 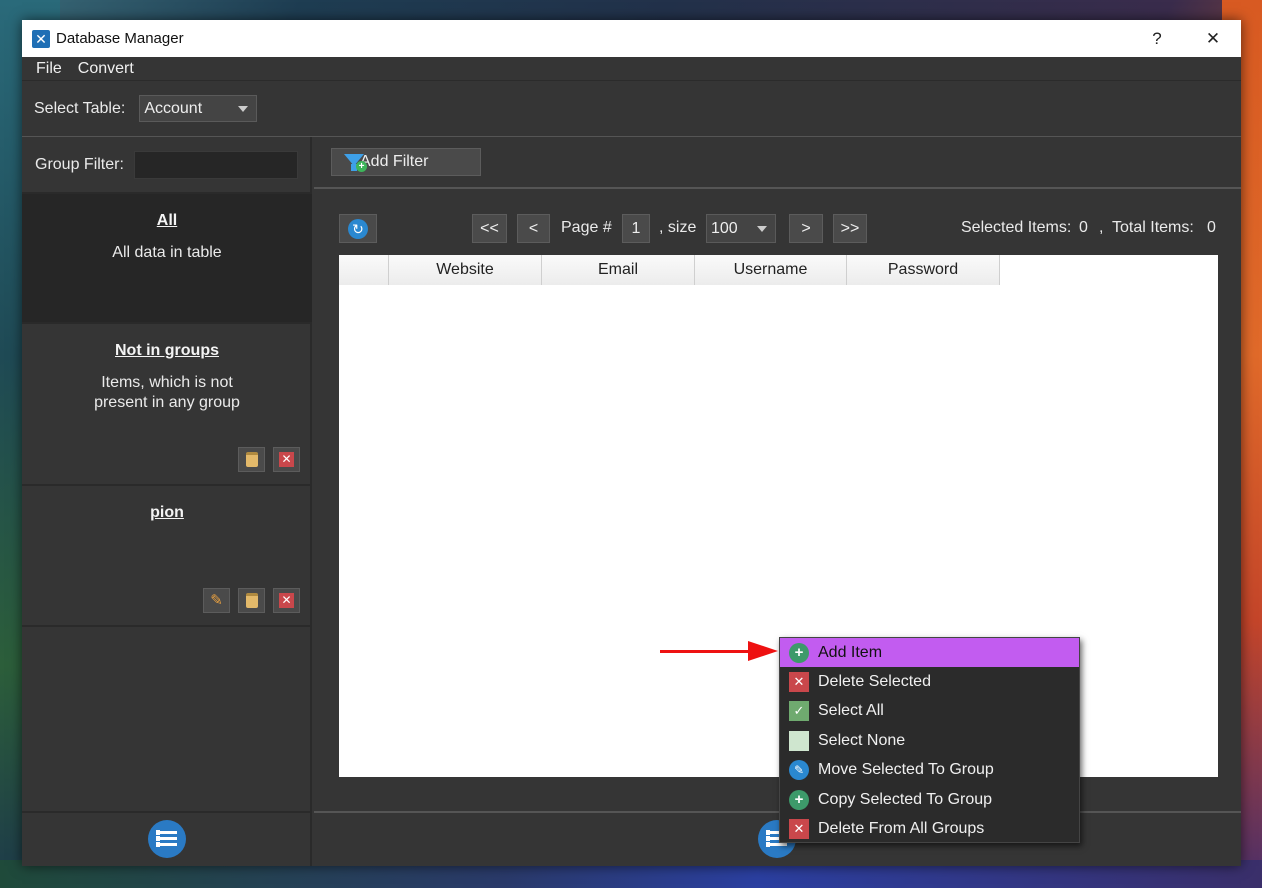 What do you see at coordinates (1211, 227) in the screenshot?
I see `total-items-value: 0` at bounding box center [1211, 227].